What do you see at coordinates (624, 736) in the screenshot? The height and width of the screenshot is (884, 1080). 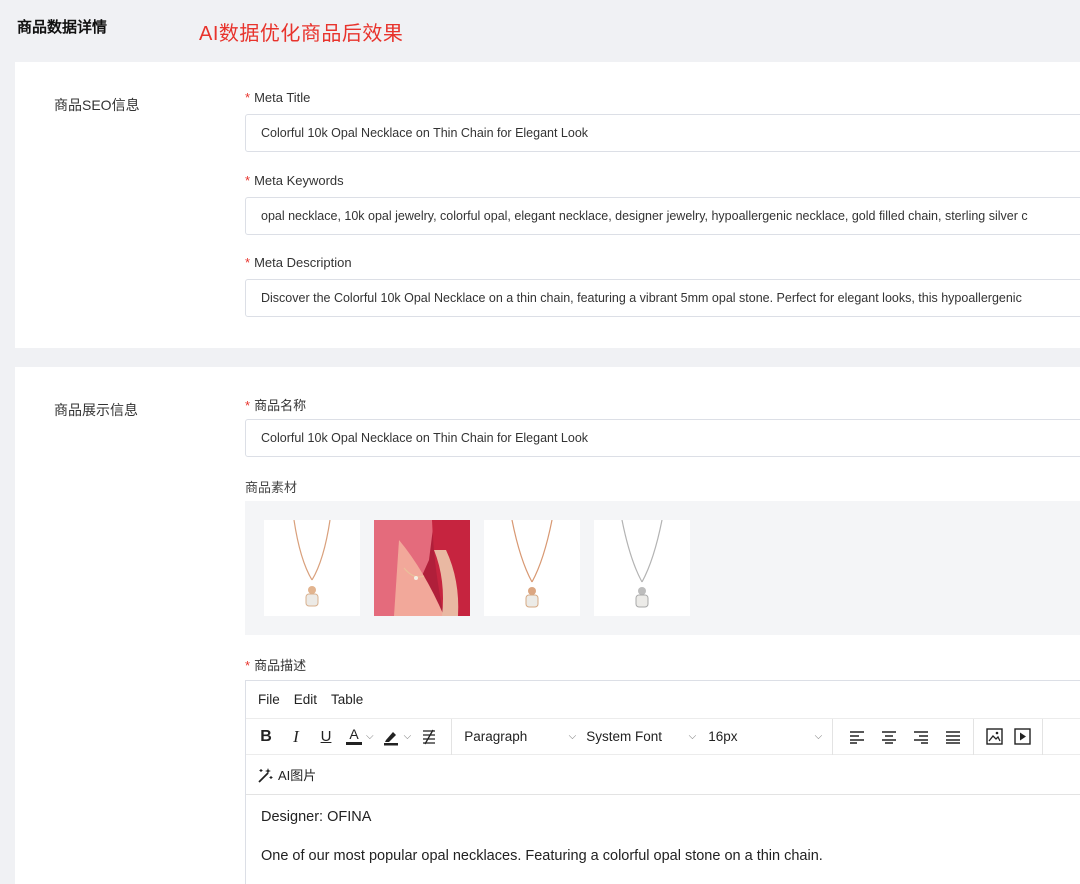 I see `font-family-value: System Font` at bounding box center [624, 736].